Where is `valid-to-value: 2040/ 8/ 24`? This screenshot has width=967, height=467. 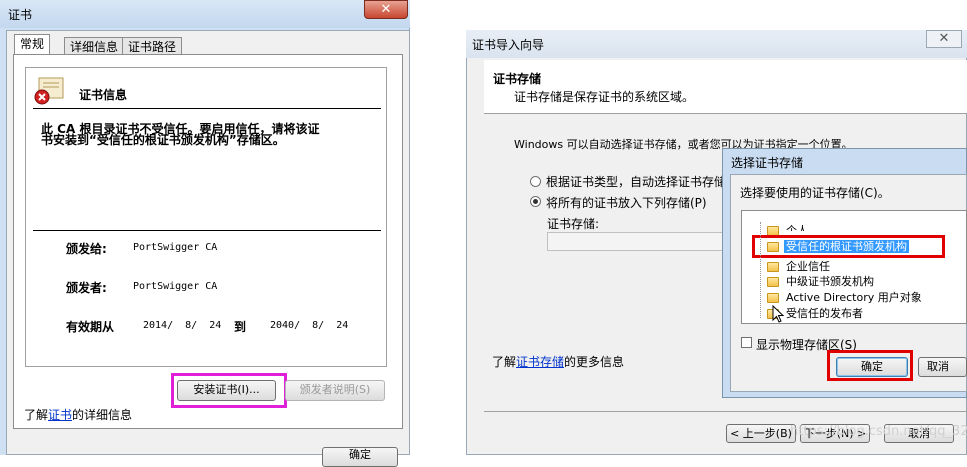
valid-to-value: 2040/ 8/ 24 is located at coordinates (309, 325).